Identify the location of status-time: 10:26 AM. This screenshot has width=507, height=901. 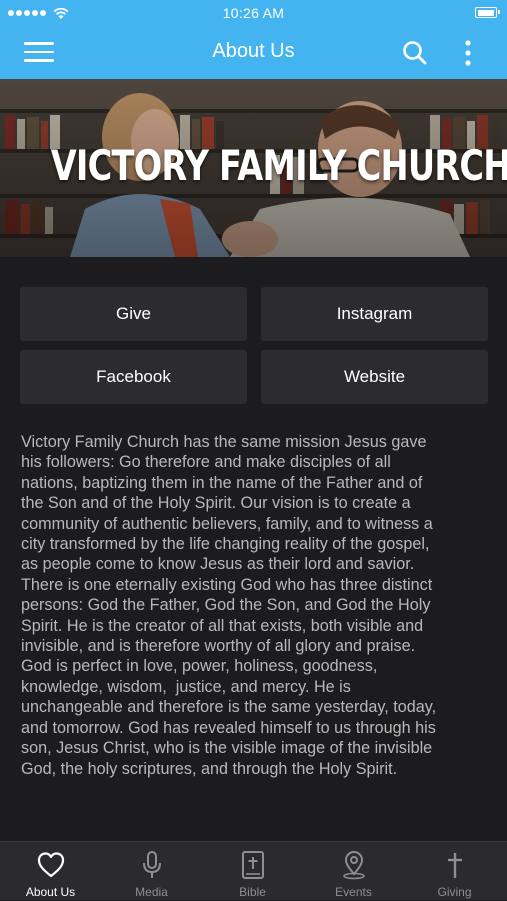
(253, 13).